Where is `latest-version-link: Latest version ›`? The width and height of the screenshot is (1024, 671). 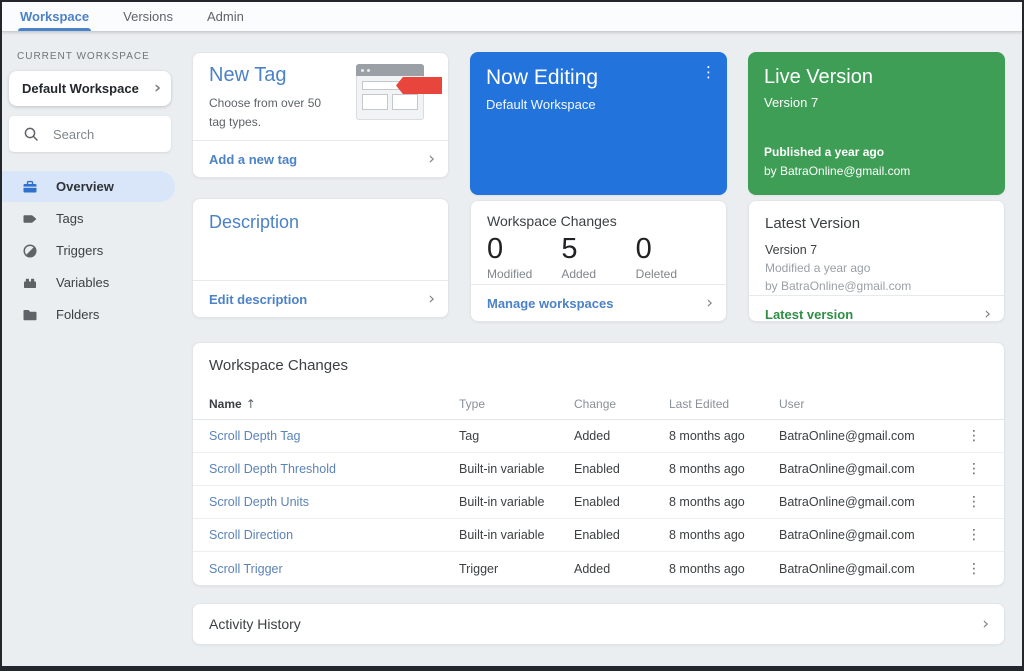
latest-version-link: Latest version › is located at coordinates (876, 308).